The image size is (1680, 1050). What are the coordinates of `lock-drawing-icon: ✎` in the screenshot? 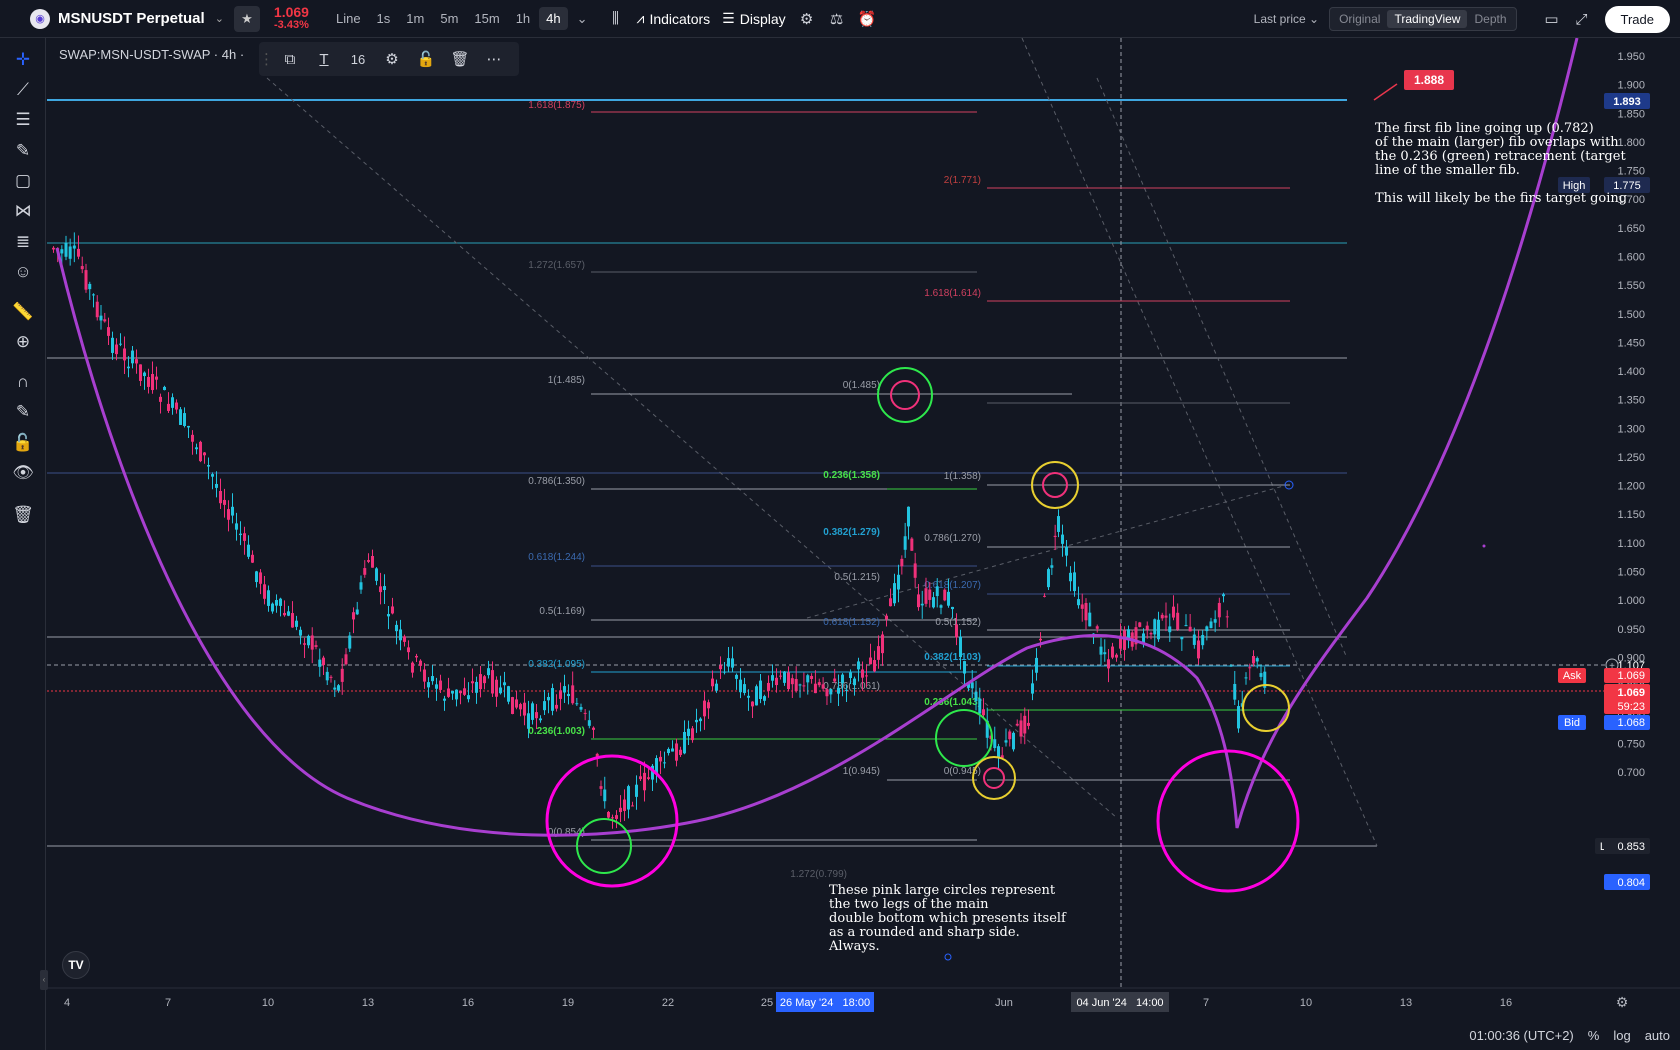 It's located at (23, 412).